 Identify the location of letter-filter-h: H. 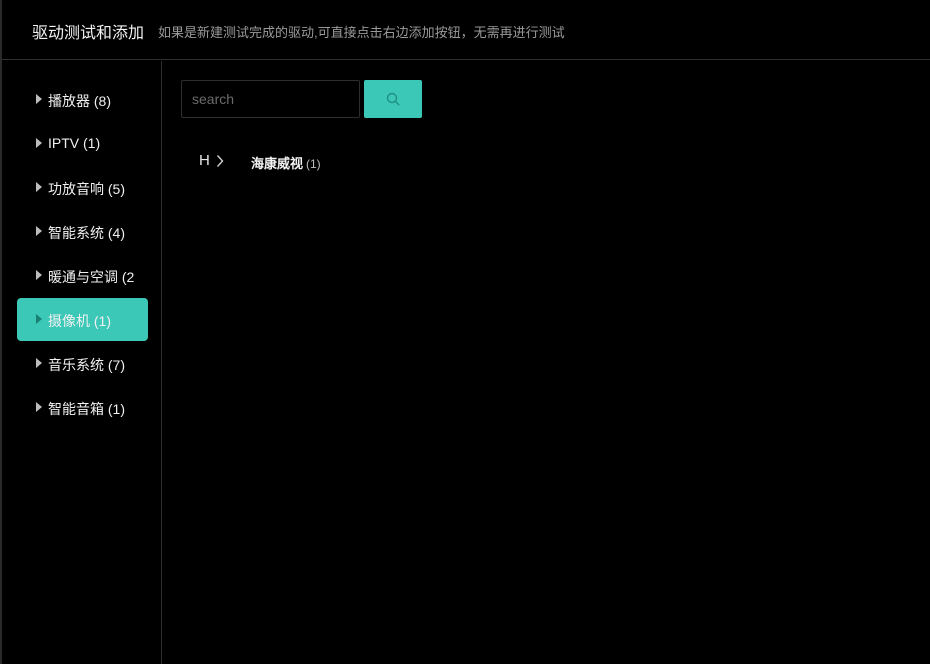
(211, 160).